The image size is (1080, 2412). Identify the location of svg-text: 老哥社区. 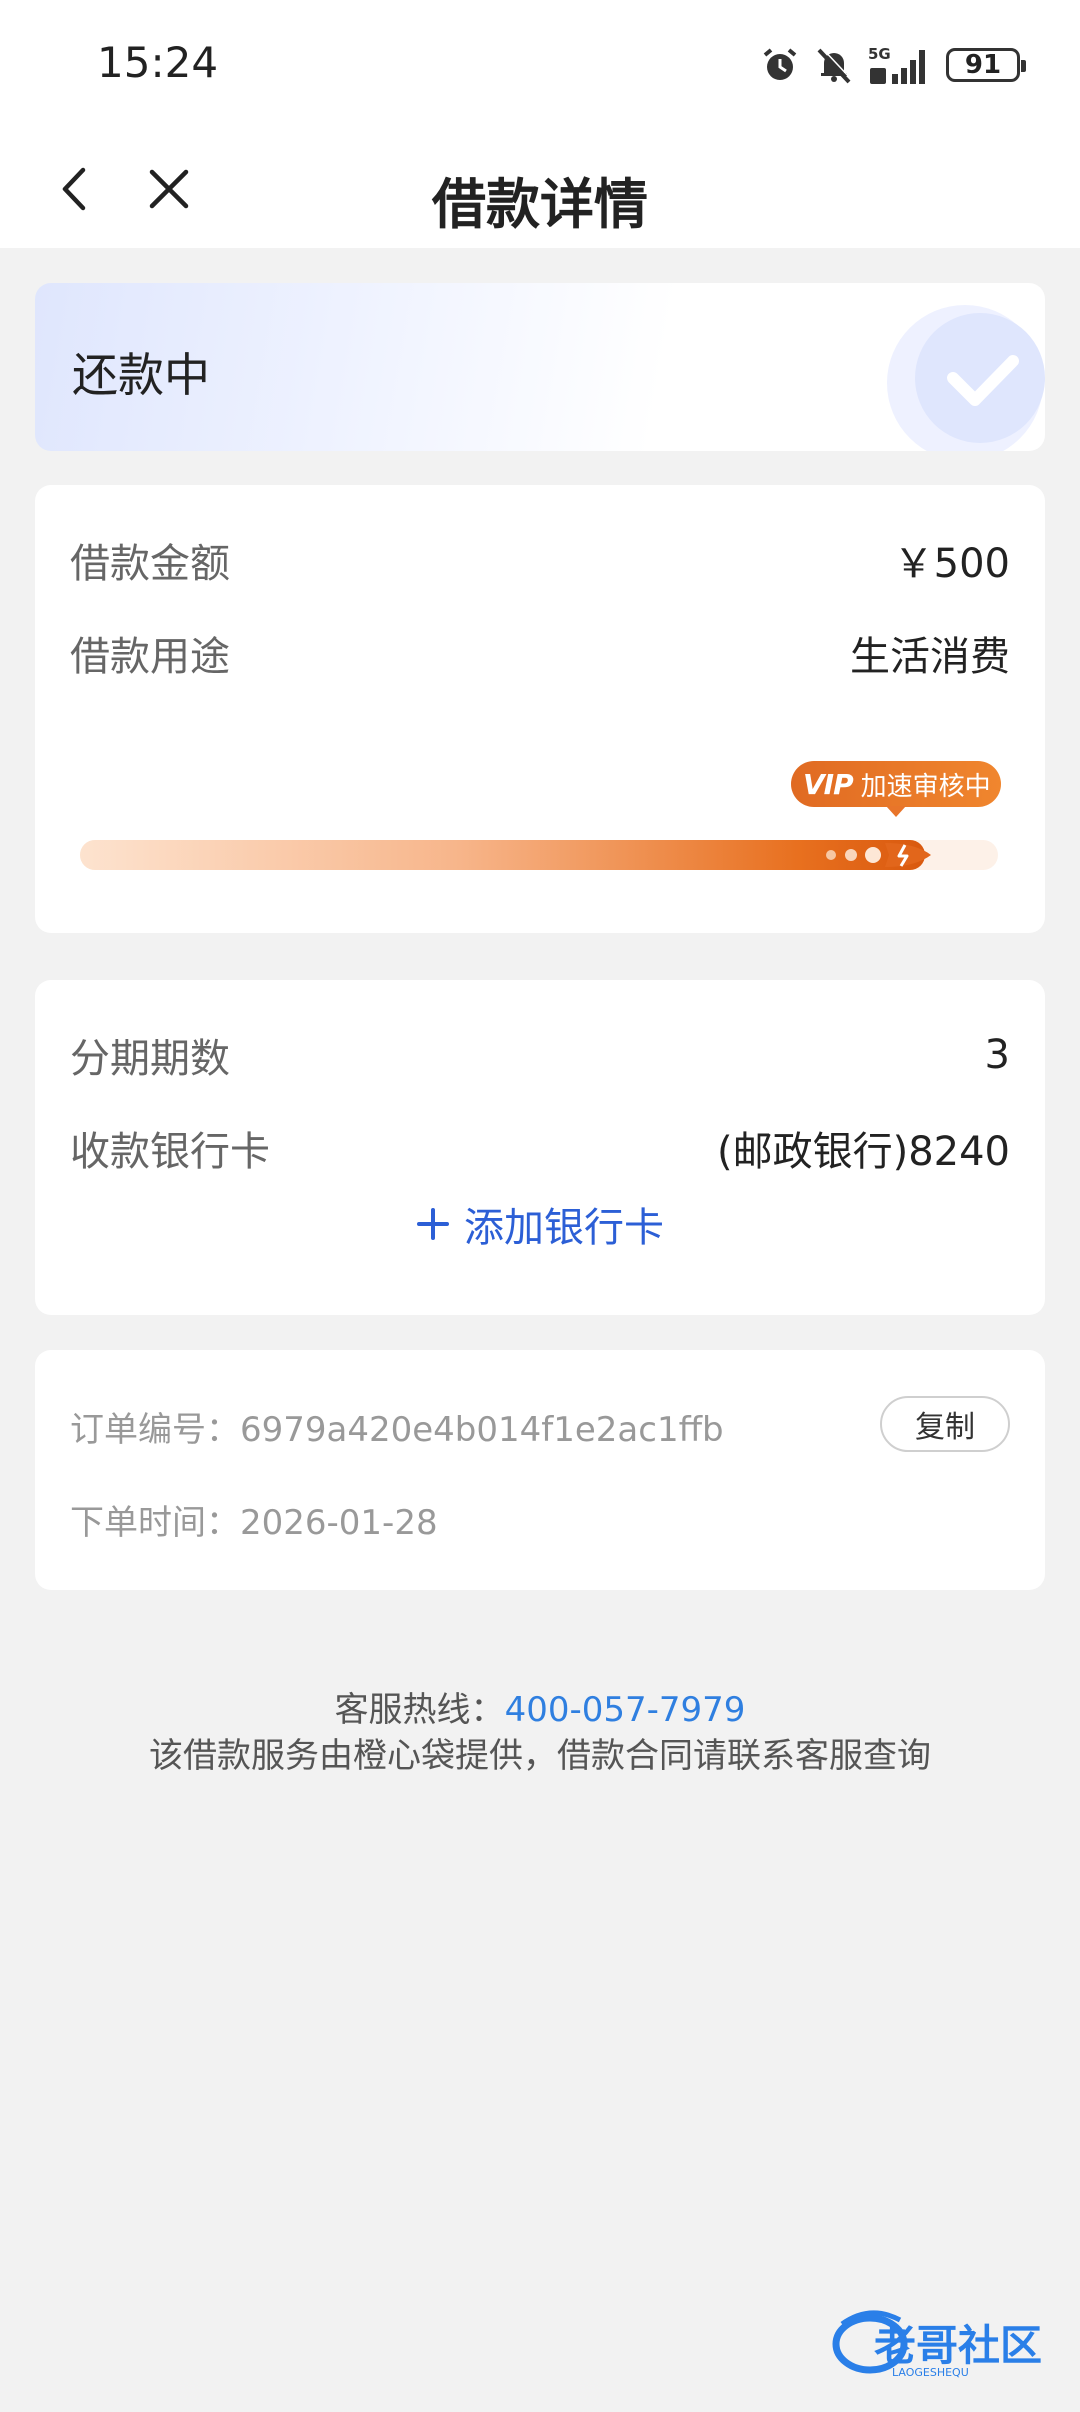
(958, 2345).